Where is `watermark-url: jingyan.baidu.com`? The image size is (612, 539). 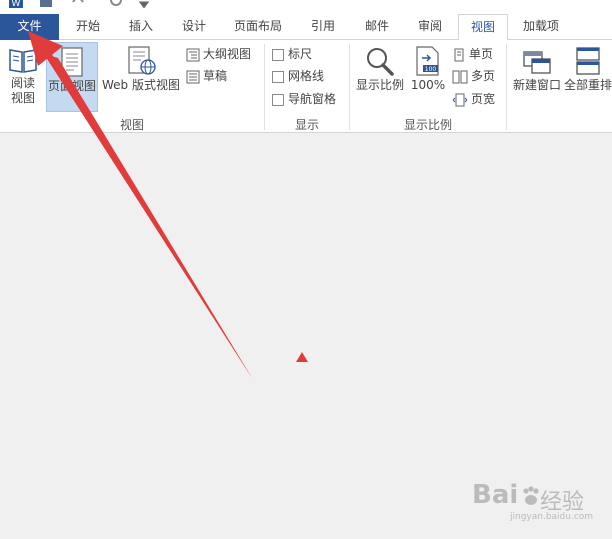
watermark-url: jingyan.baidu.com is located at coordinates (552, 517).